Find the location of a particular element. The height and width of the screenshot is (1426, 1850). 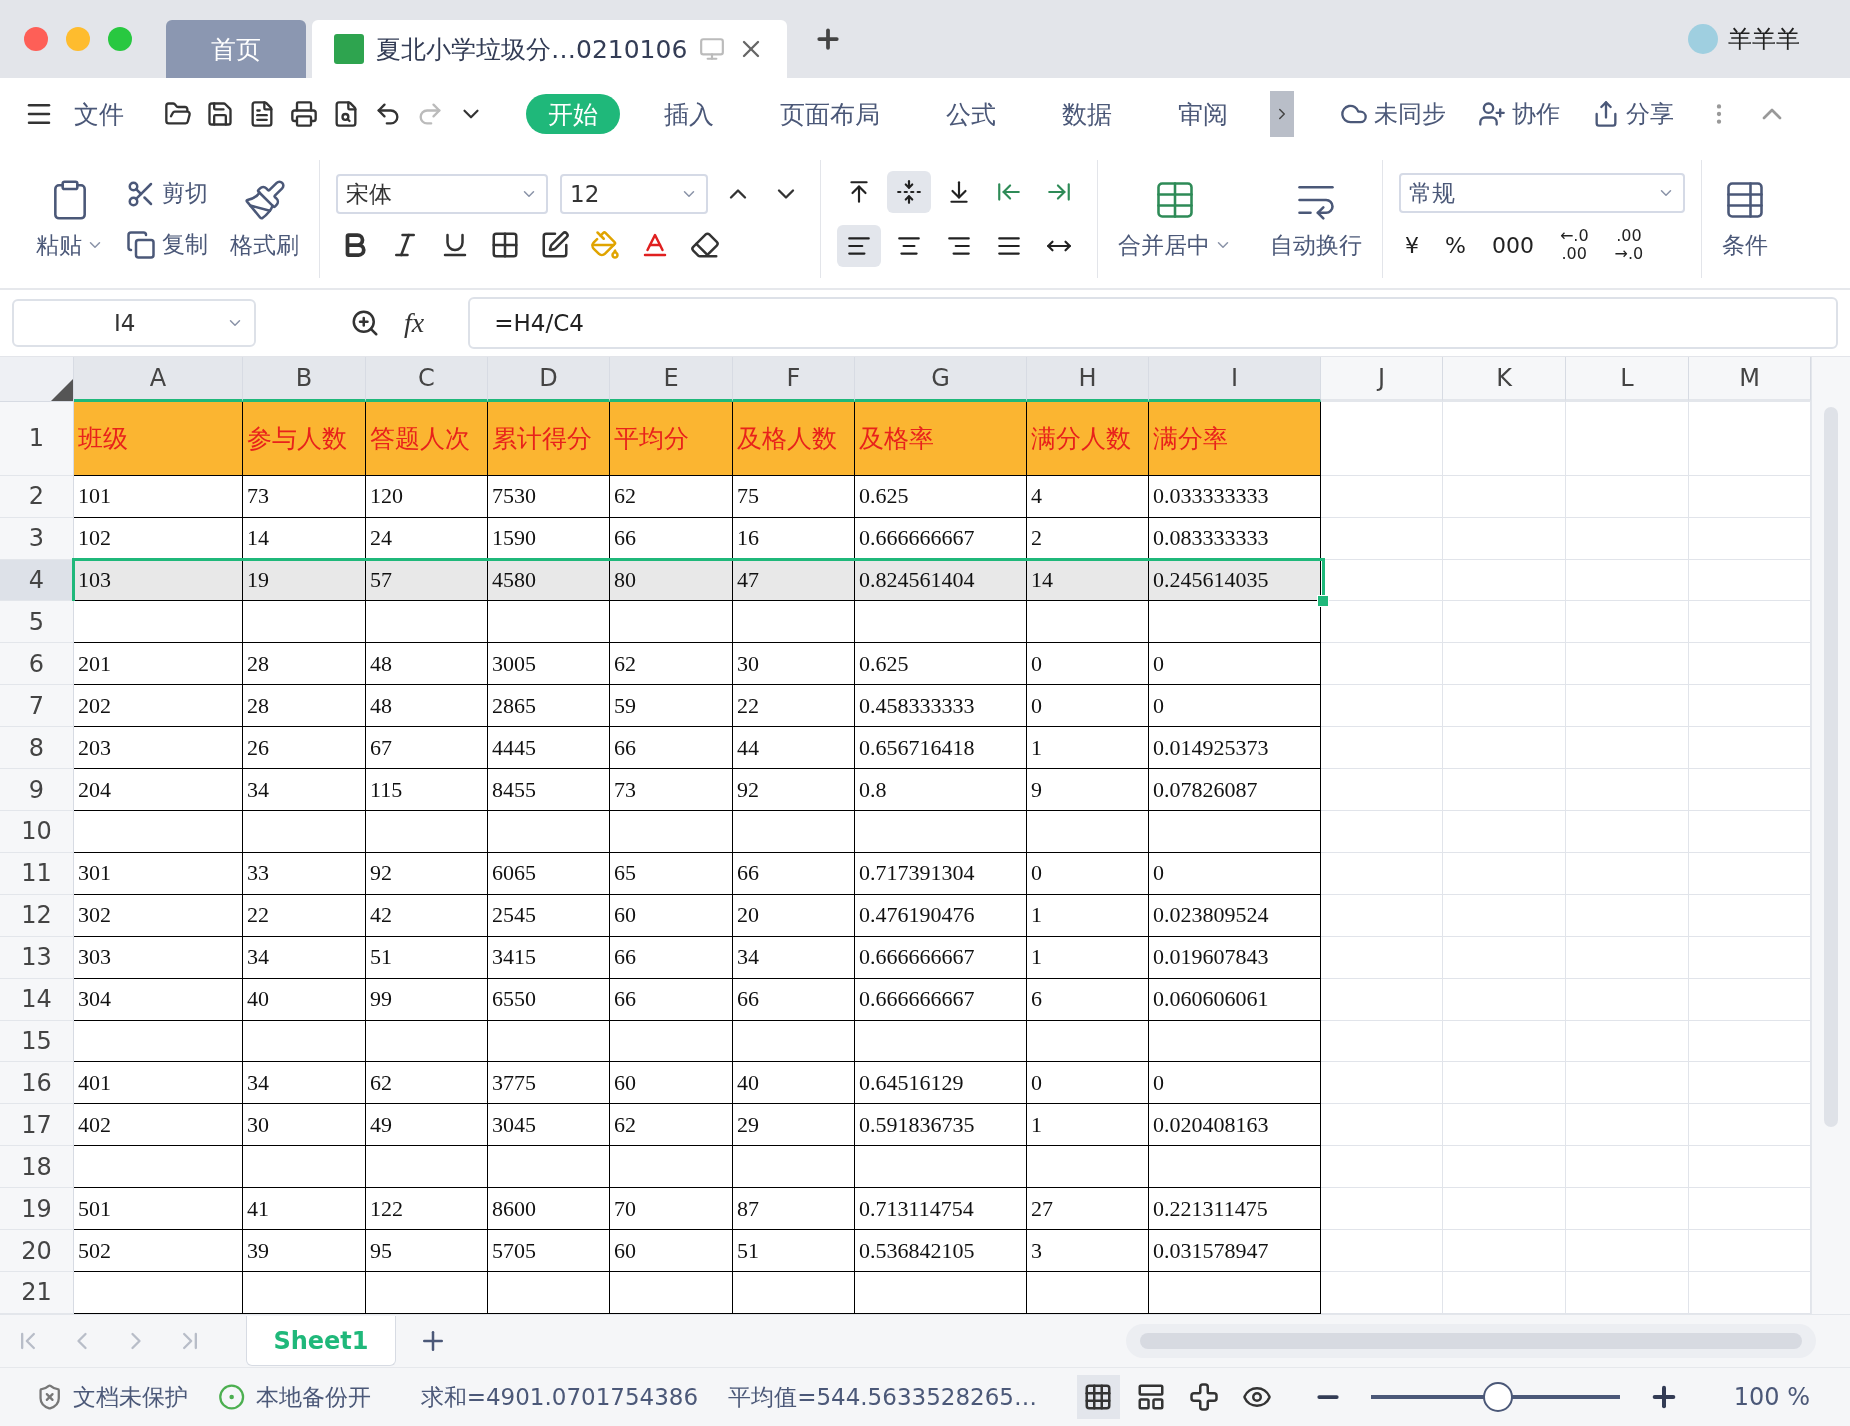

column-header: H is located at coordinates (1088, 379).